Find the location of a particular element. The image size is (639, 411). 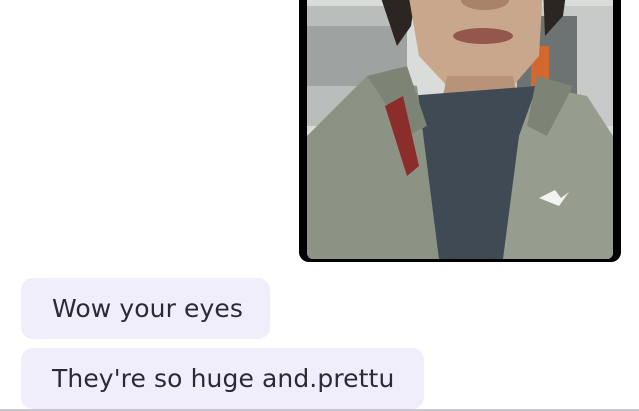

received-message-bubble: Wow your eyes is located at coordinates (145, 308).